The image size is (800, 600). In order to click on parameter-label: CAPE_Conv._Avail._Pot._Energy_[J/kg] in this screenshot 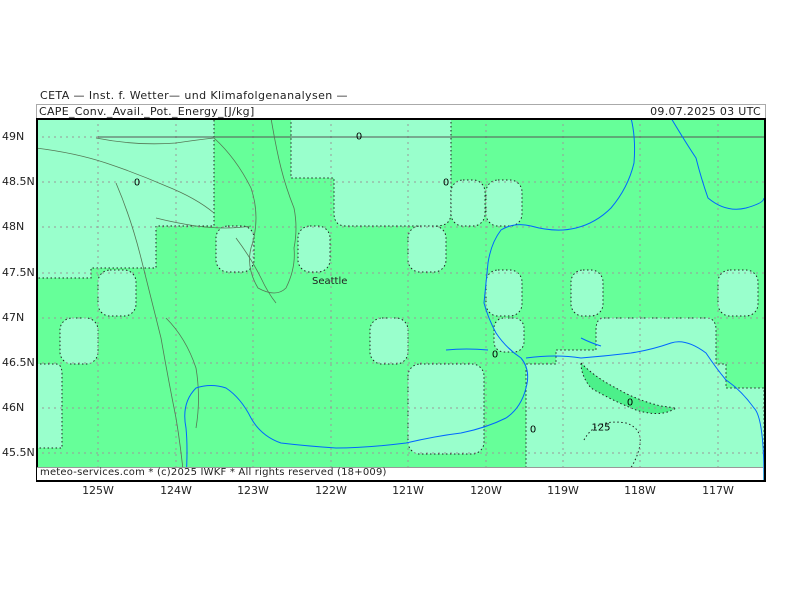, I will do `click(147, 111)`.